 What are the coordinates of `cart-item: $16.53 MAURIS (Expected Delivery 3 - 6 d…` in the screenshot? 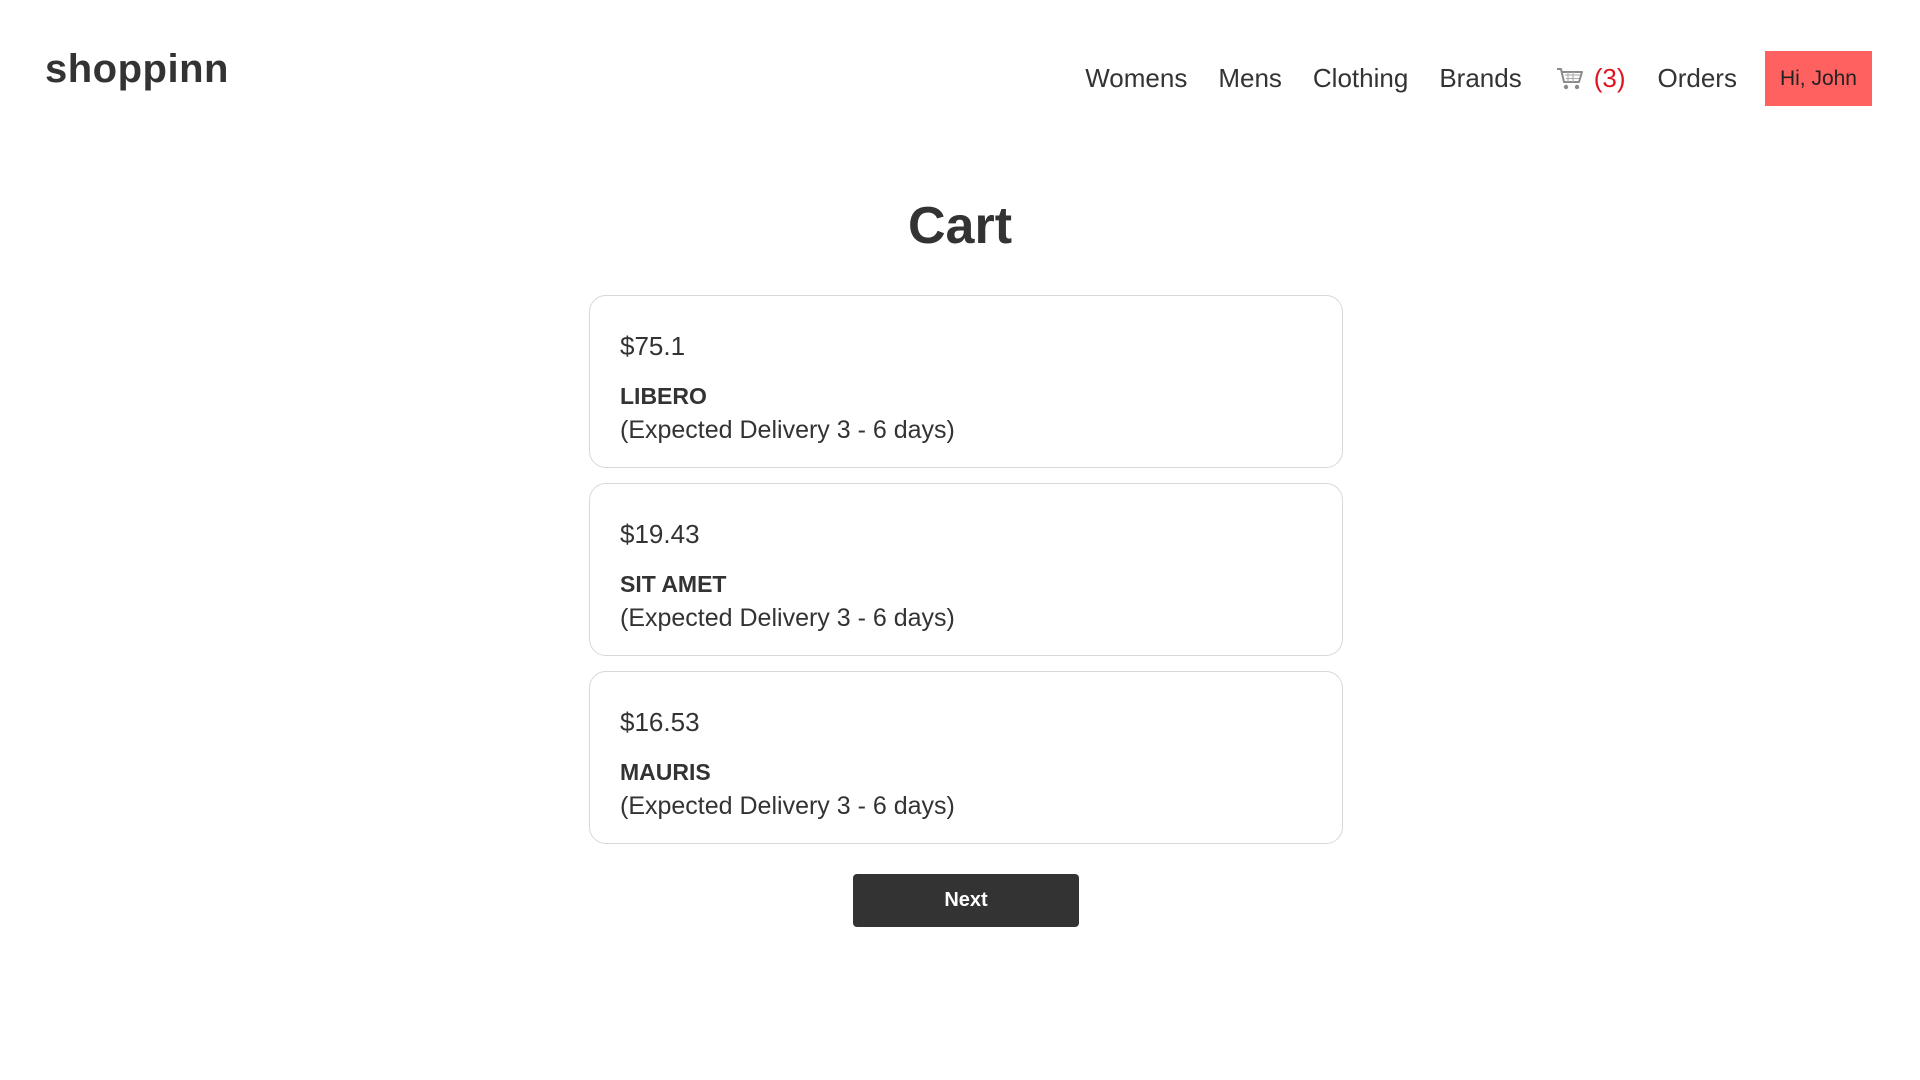 It's located at (966, 757).